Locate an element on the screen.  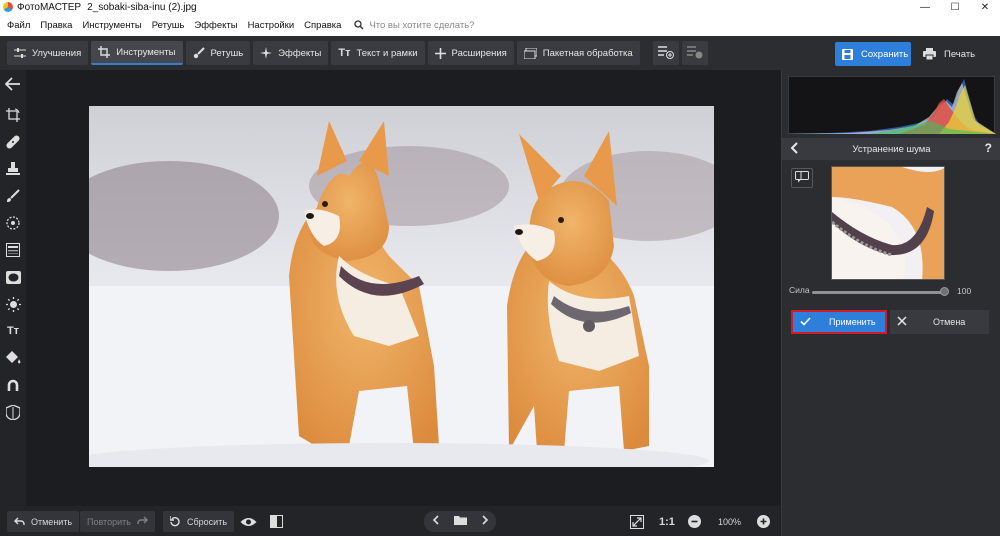
gradient-filter-icon is located at coordinates (13, 250).